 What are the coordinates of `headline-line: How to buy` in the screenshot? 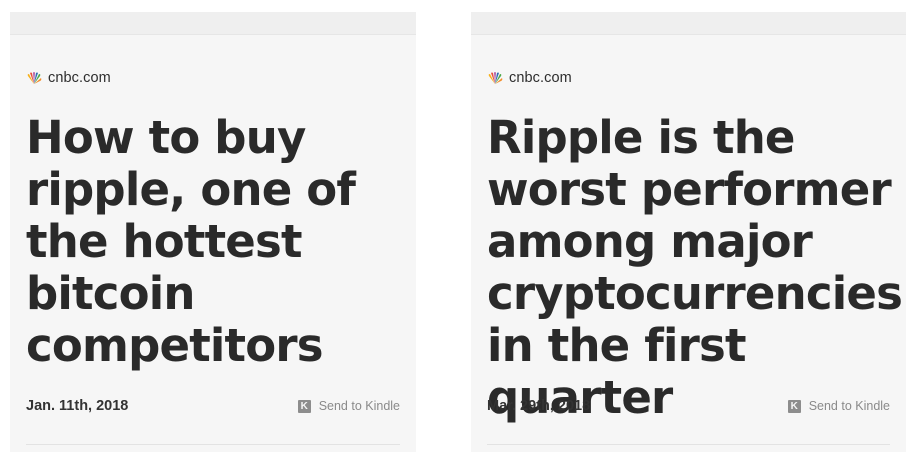 It's located at (166, 137).